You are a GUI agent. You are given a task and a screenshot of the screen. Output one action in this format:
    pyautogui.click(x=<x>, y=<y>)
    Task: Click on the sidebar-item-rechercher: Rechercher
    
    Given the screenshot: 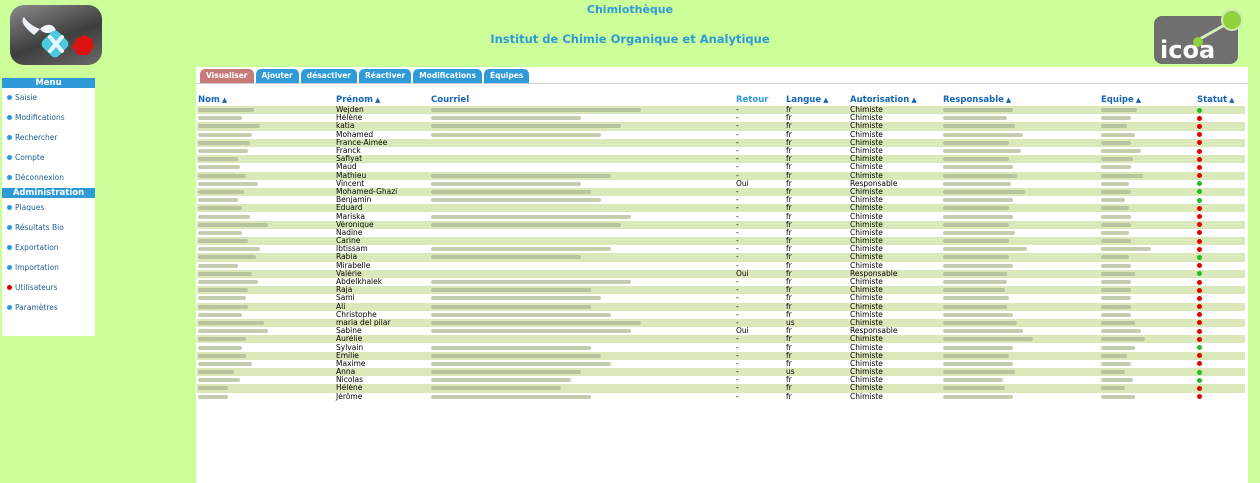 What is the action you would take?
    pyautogui.click(x=48, y=138)
    